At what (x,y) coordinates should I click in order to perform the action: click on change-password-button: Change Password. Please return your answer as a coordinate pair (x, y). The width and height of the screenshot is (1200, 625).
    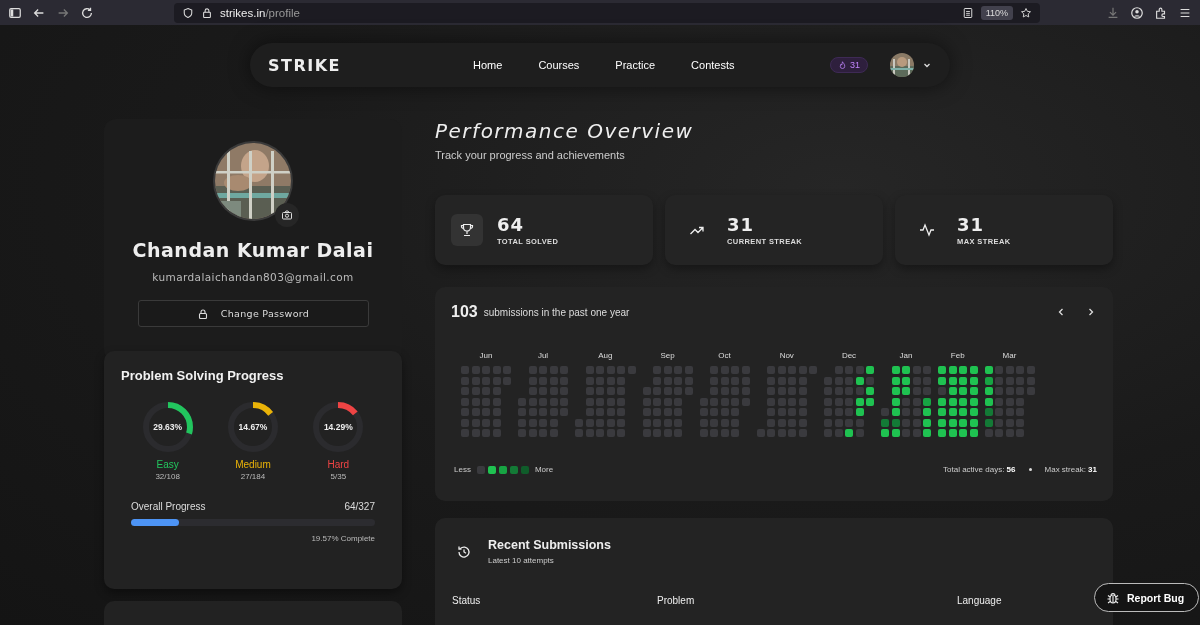
    Looking at the image, I should click on (253, 313).